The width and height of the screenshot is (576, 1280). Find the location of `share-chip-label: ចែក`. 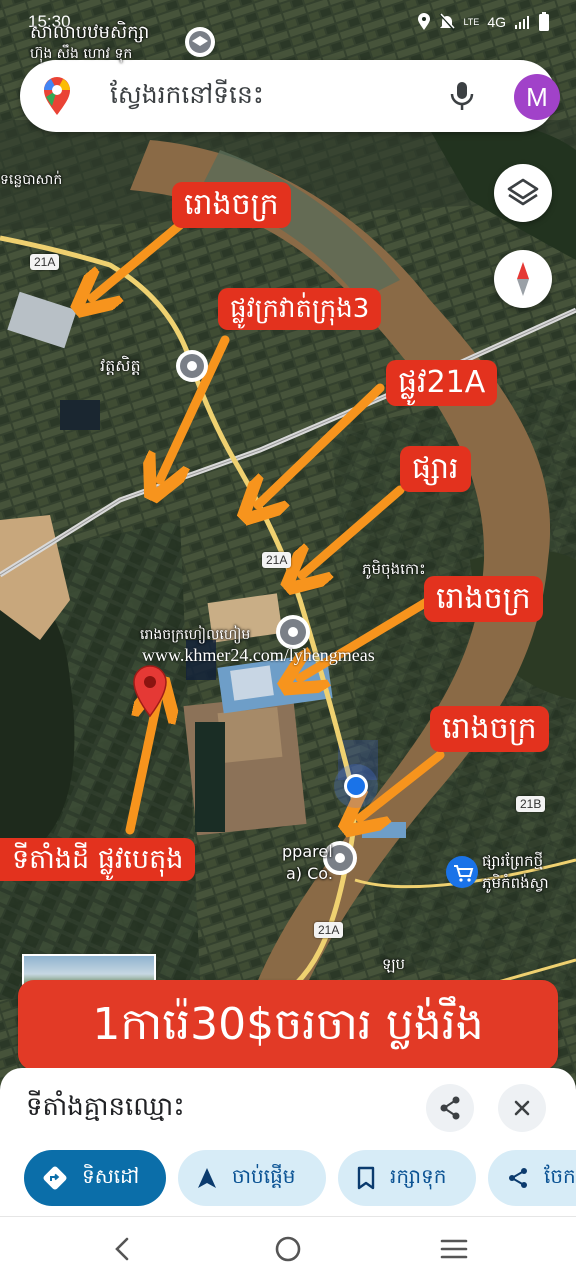

share-chip-label: ចែក is located at coordinates (560, 1176).